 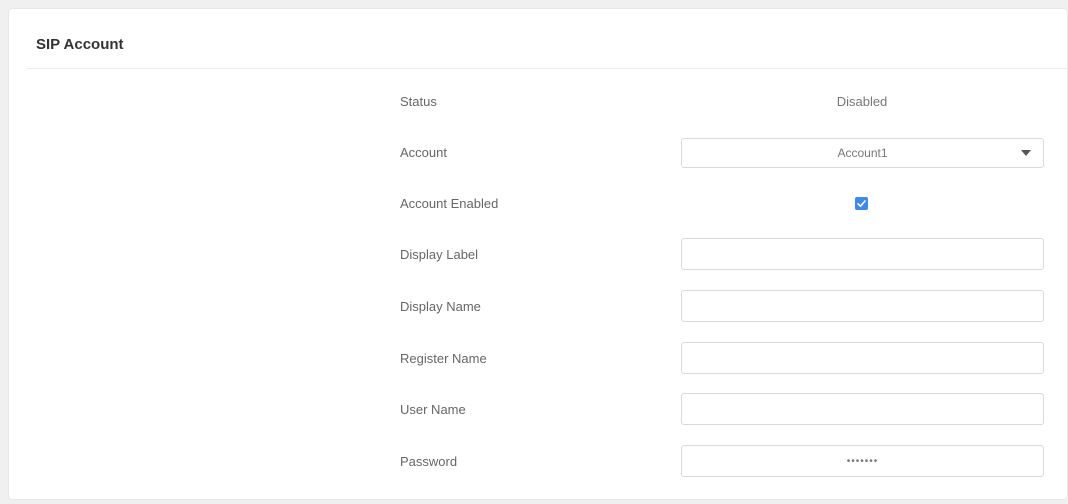 I want to click on checkmark-icon, so click(x=861, y=203).